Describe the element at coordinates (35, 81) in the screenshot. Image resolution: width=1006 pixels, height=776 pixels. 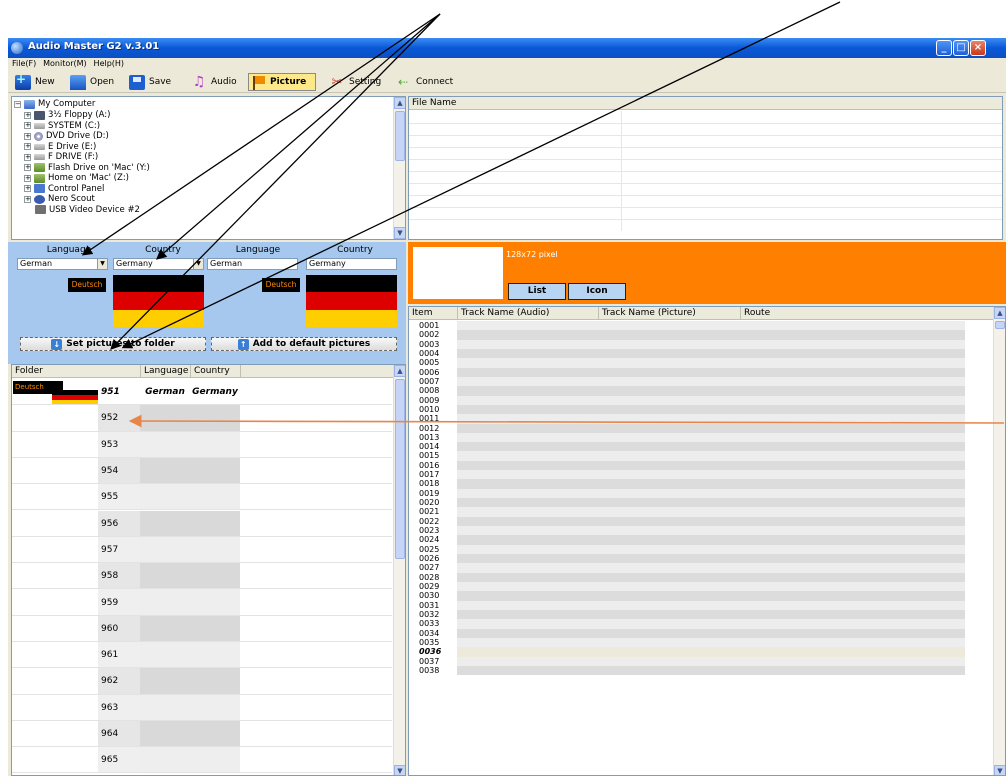
I see `new-button: New` at that location.